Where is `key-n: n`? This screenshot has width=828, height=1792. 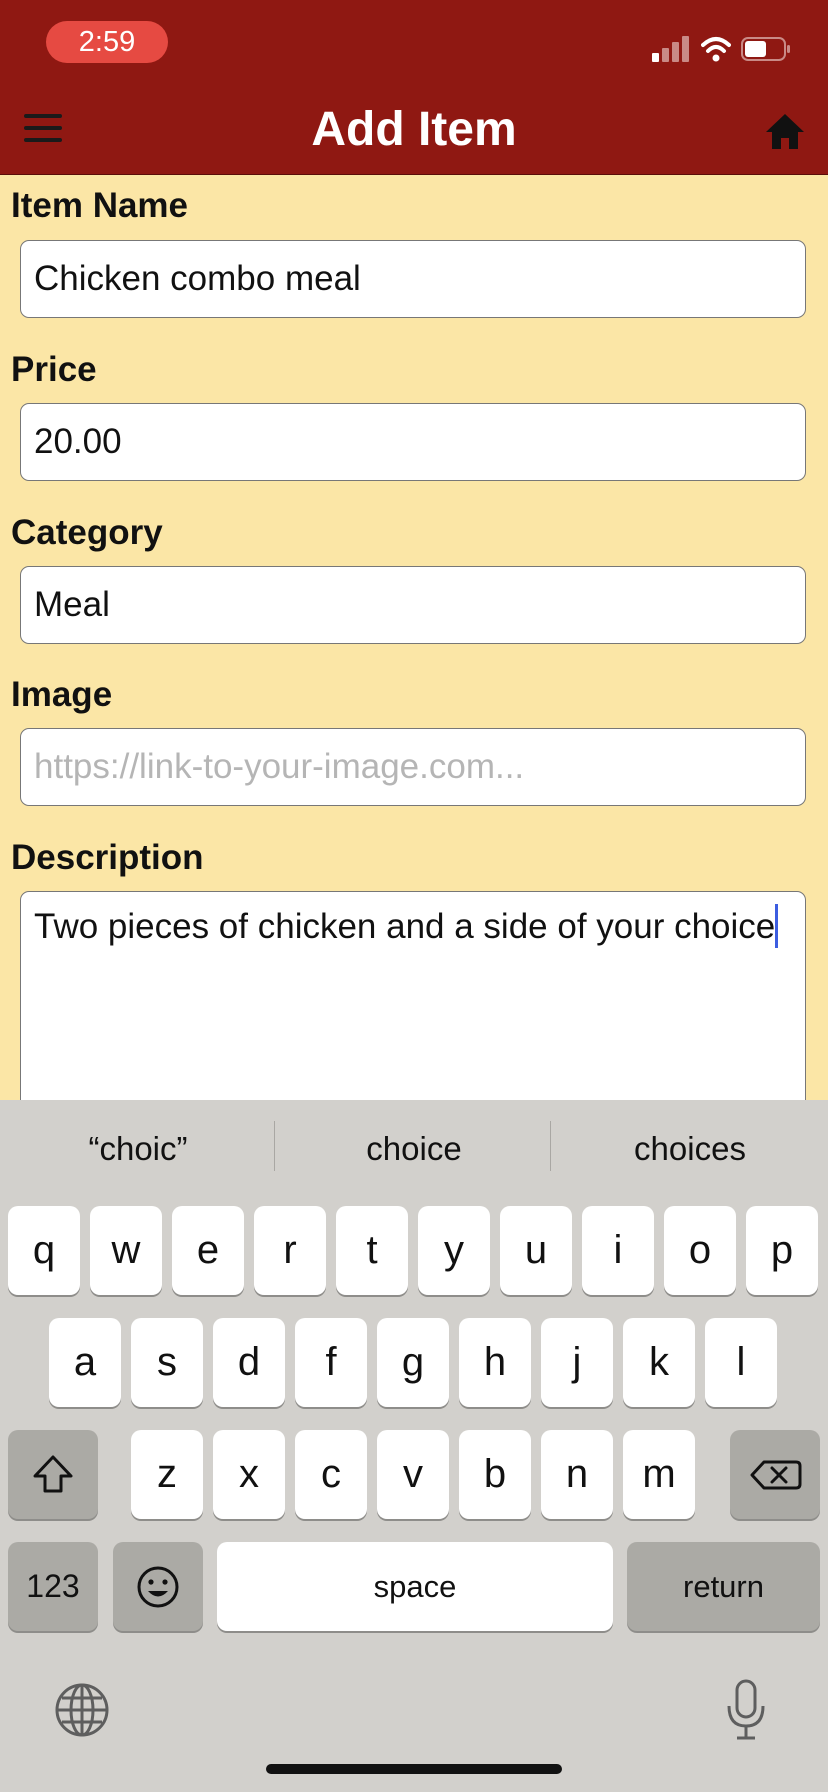 key-n: n is located at coordinates (577, 1474).